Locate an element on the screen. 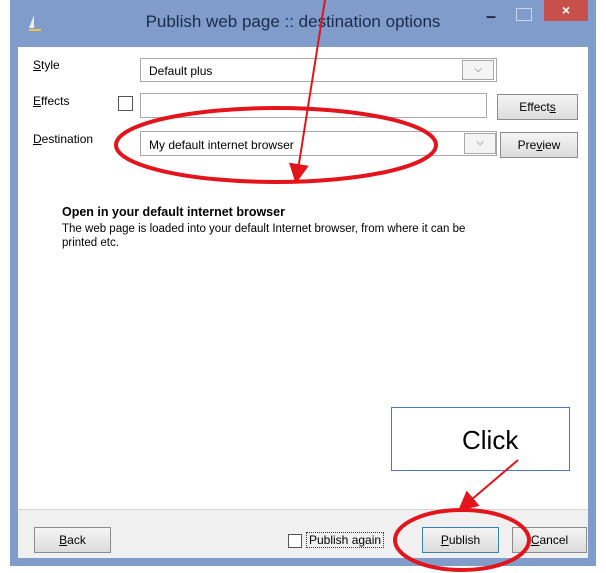 The image size is (606, 573). destination-highlight-ellipse is located at coordinates (276, 145).